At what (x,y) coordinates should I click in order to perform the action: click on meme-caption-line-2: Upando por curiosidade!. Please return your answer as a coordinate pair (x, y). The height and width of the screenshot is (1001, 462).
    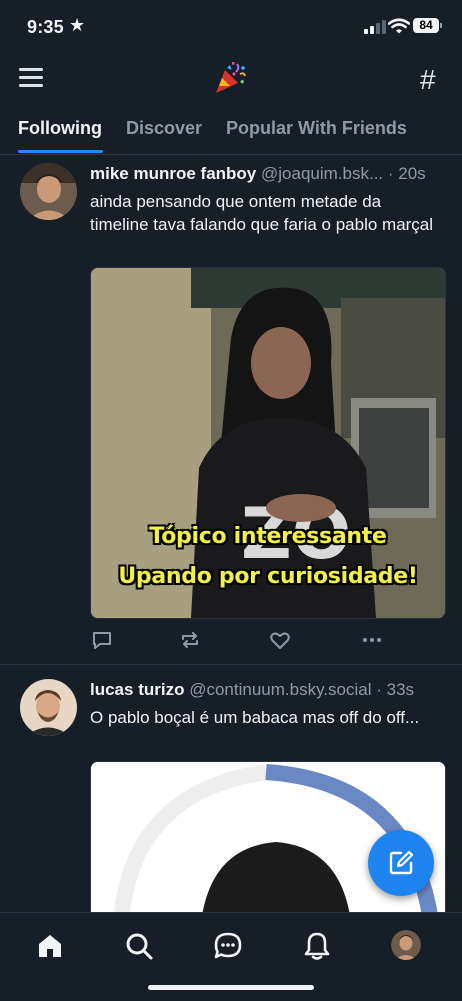
    Looking at the image, I should click on (268, 576).